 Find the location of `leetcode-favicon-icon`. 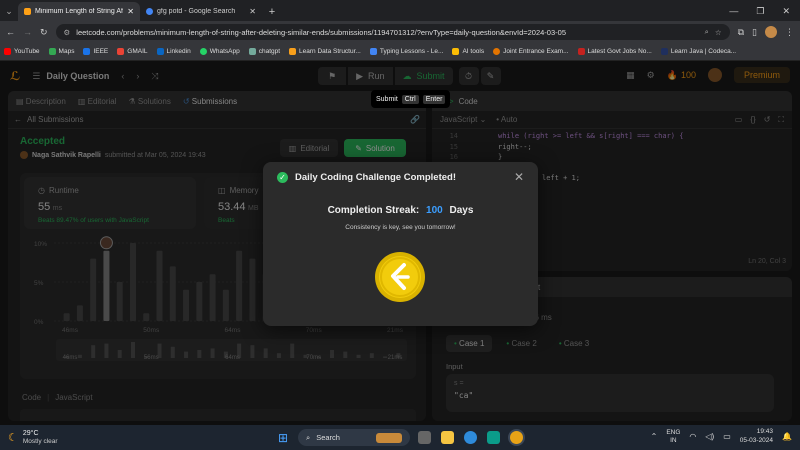

leetcode-favicon-icon is located at coordinates (27, 11).